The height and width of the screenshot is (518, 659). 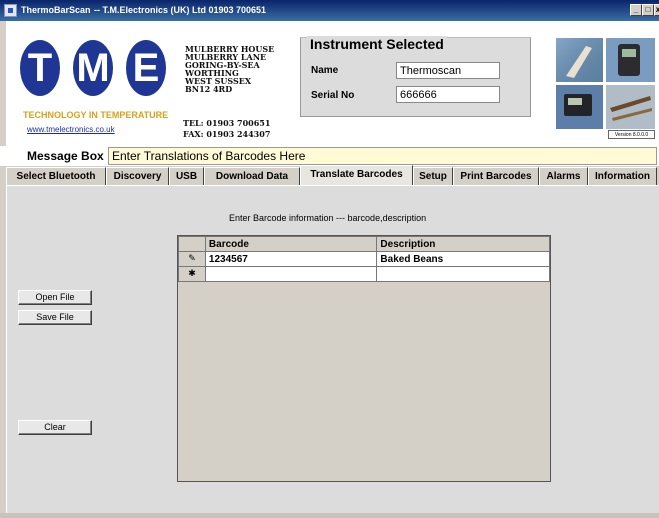 What do you see at coordinates (71, 129) in the screenshot?
I see `website-link: www.tmelectronics.co.uk` at bounding box center [71, 129].